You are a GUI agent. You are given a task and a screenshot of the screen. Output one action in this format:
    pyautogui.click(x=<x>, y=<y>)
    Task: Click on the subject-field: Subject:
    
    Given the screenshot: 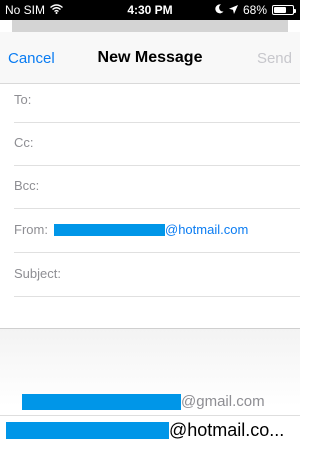 What is the action you would take?
    pyautogui.click(x=157, y=275)
    